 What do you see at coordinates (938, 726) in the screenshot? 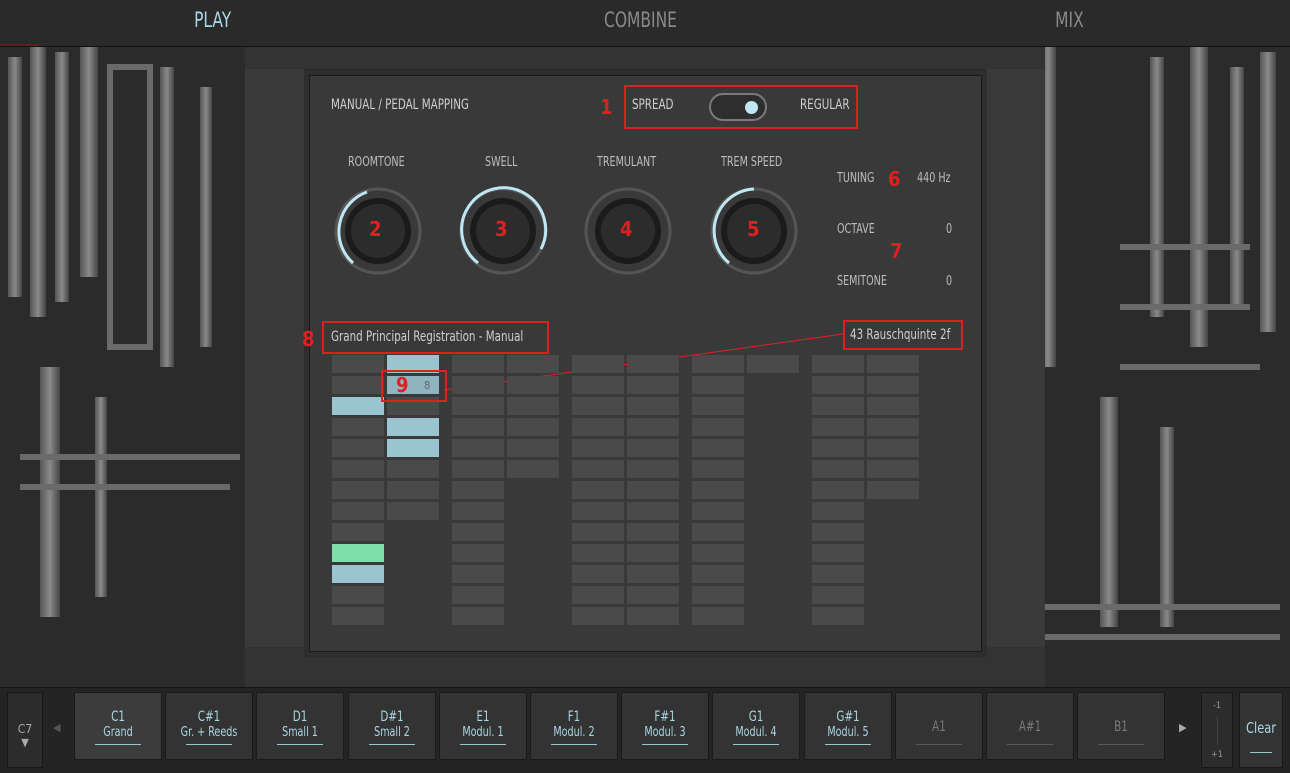
I see `preset-button-a1: A1` at bounding box center [938, 726].